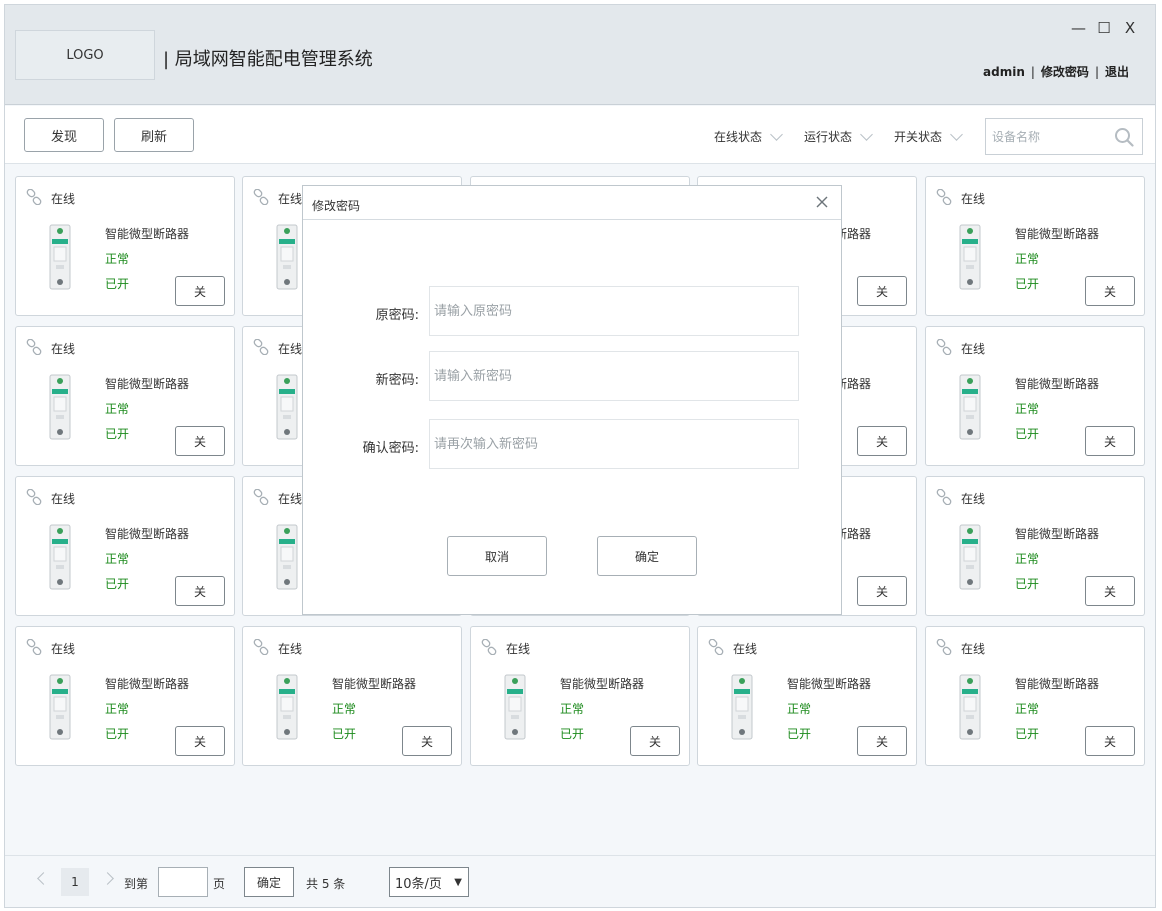  I want to click on username: admin, so click(1004, 72).